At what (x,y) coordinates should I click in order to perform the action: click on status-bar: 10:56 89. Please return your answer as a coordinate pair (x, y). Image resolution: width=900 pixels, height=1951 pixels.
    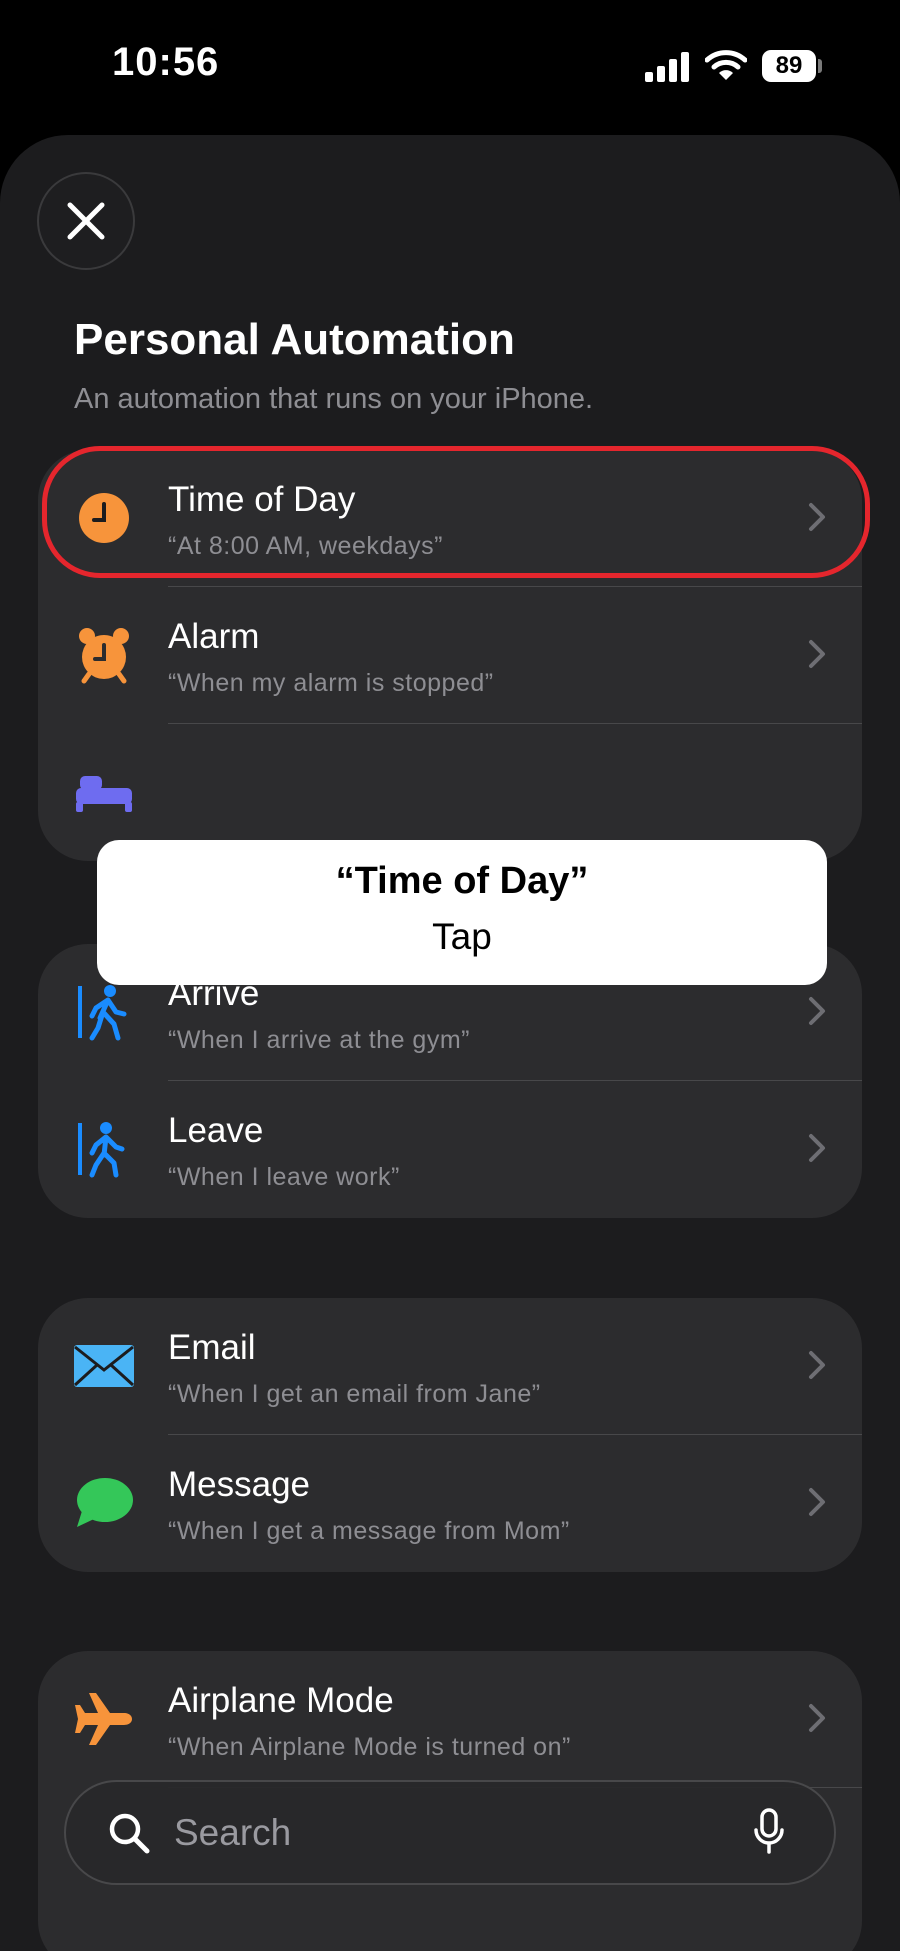
    Looking at the image, I should click on (450, 65).